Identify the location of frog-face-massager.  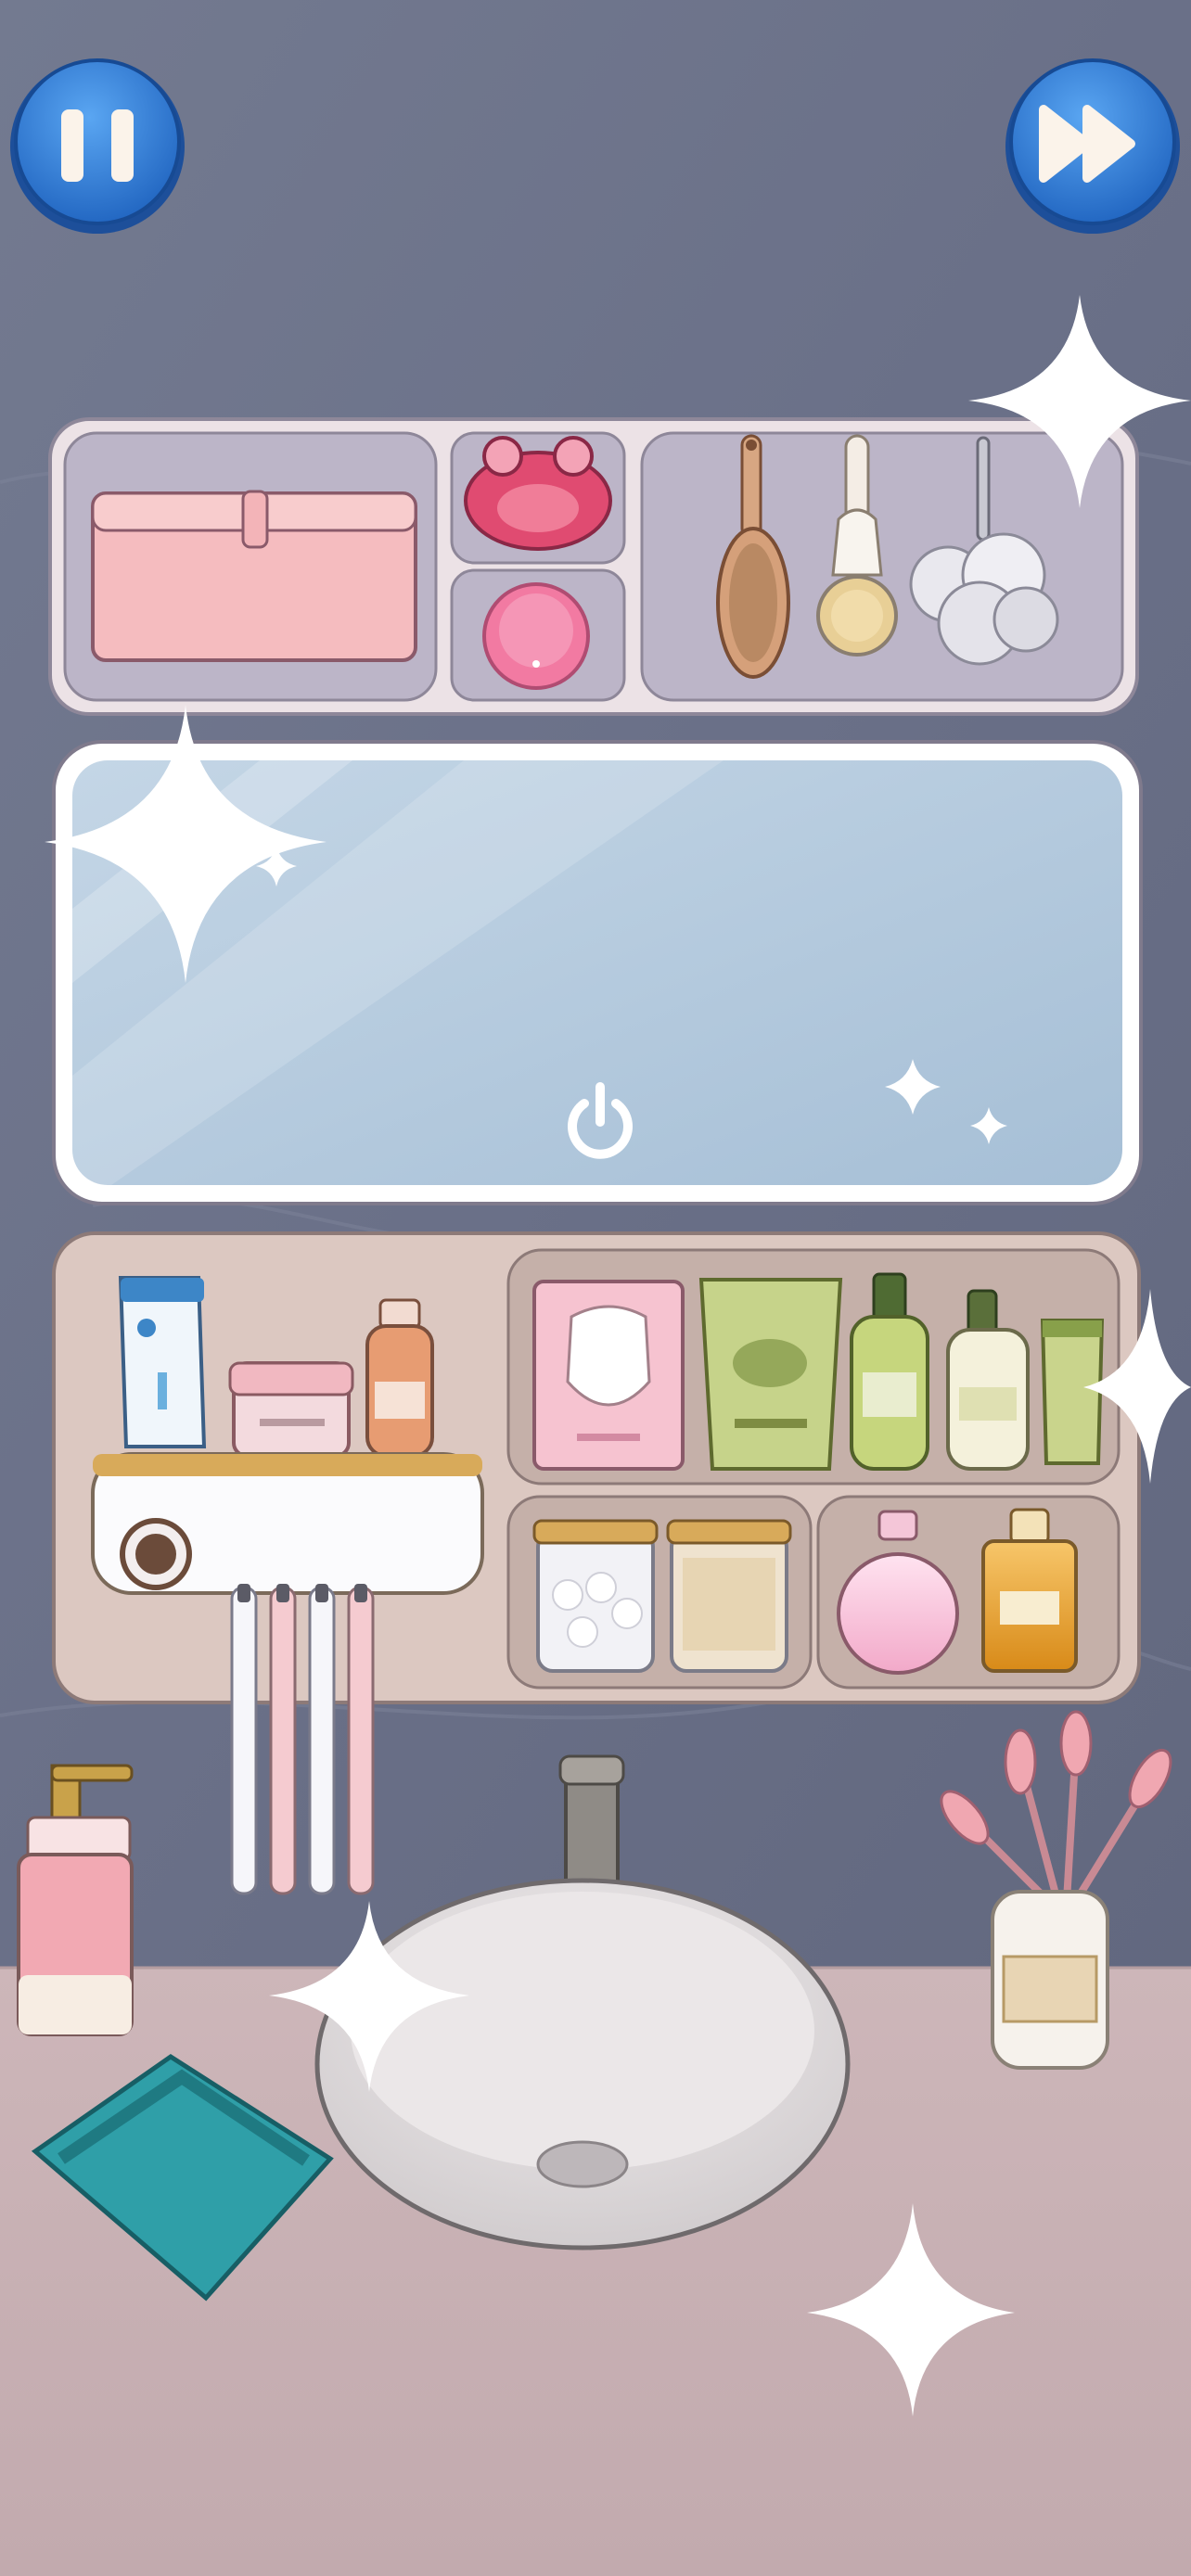
(538, 493).